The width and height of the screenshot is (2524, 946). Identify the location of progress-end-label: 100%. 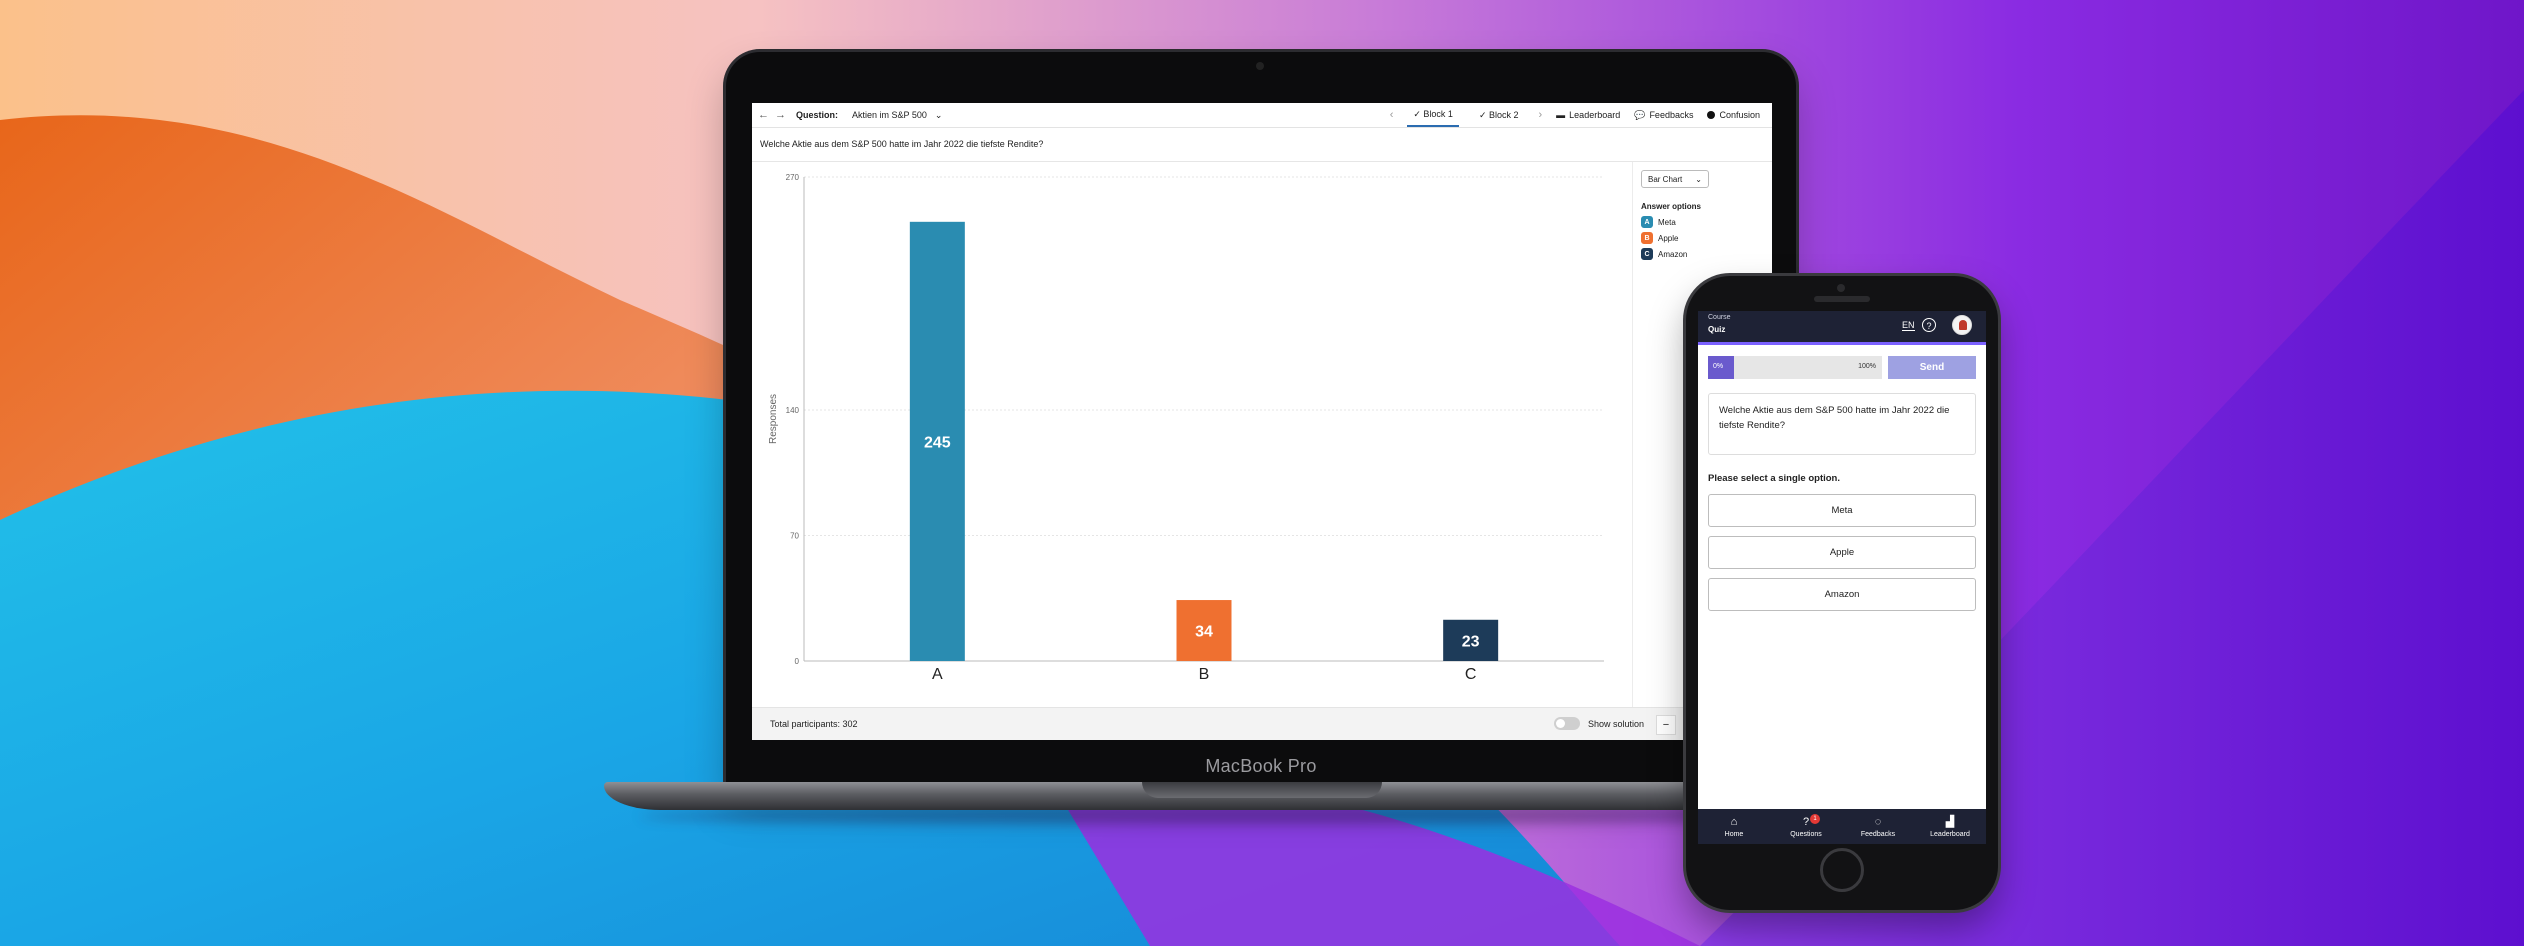
(1867, 366).